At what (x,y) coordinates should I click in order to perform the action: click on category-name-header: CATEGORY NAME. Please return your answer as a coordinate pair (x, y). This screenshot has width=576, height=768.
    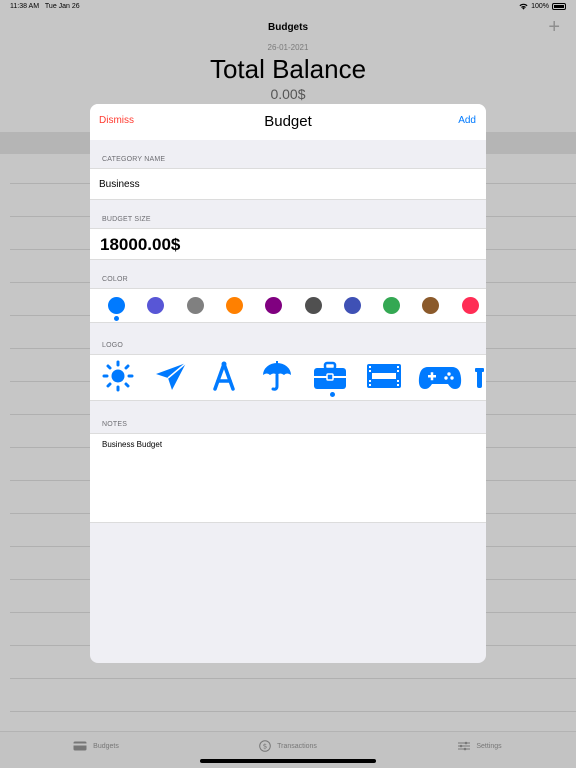
    Looking at the image, I should click on (134, 159).